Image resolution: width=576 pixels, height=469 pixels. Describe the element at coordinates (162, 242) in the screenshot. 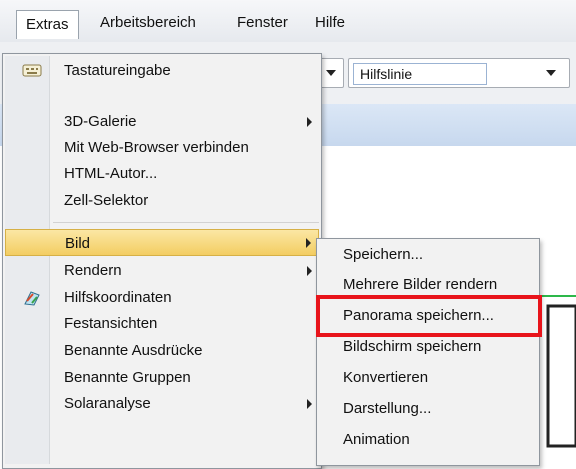

I see `menu-item-bild: Bild` at that location.